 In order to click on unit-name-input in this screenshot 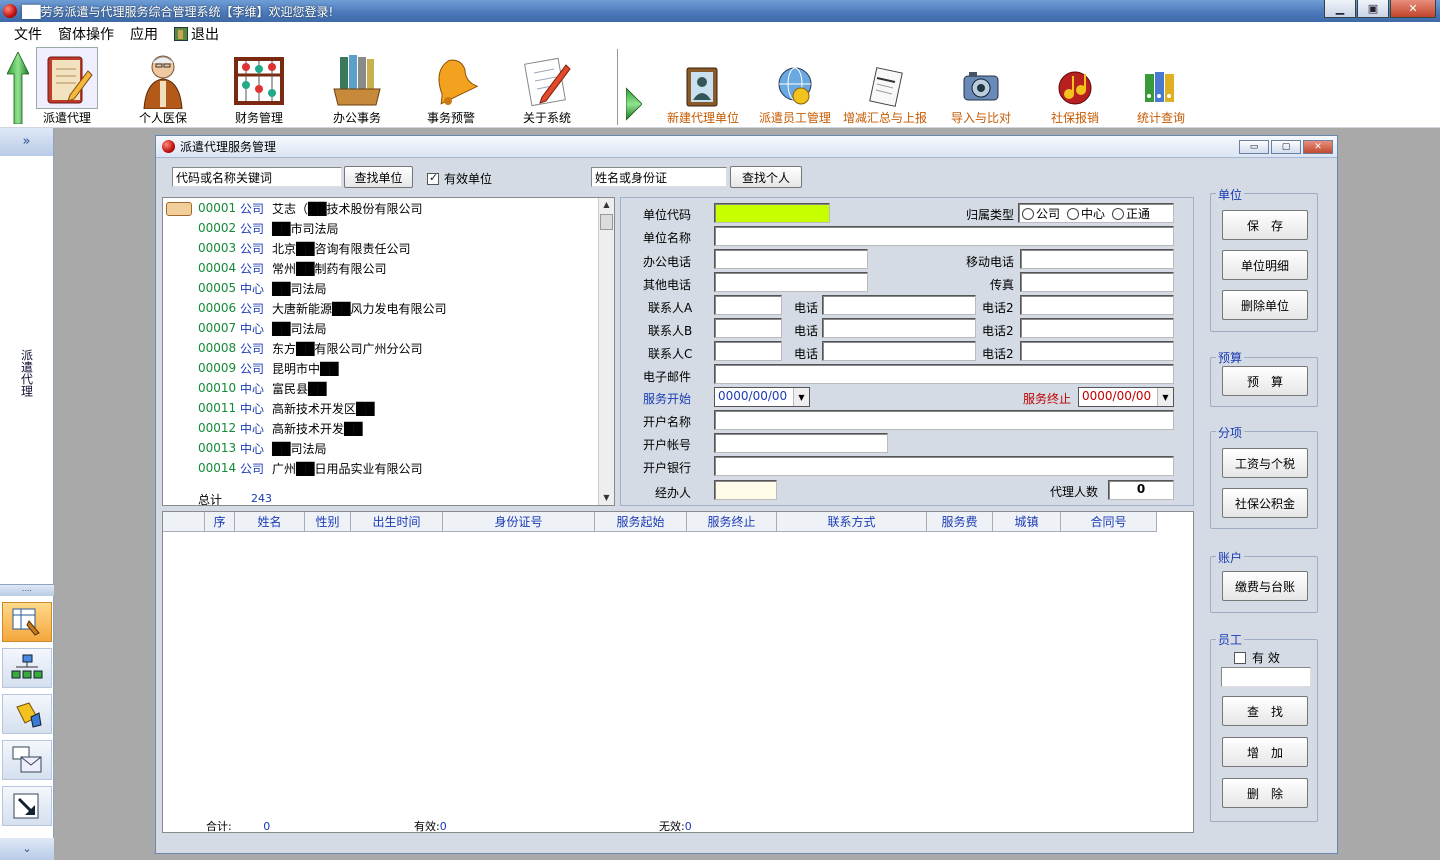, I will do `click(944, 236)`.